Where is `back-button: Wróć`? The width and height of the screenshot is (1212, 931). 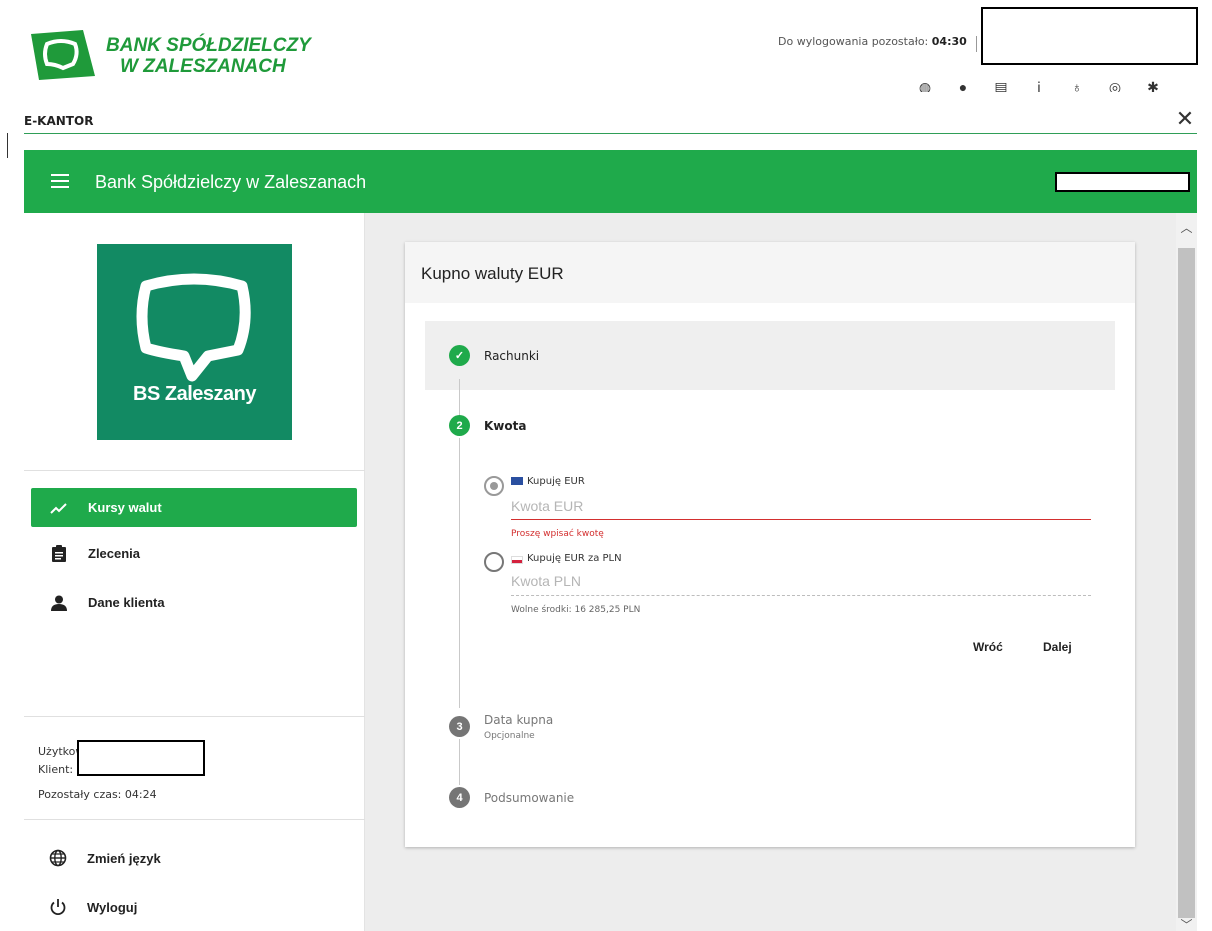 back-button: Wróć is located at coordinates (988, 647).